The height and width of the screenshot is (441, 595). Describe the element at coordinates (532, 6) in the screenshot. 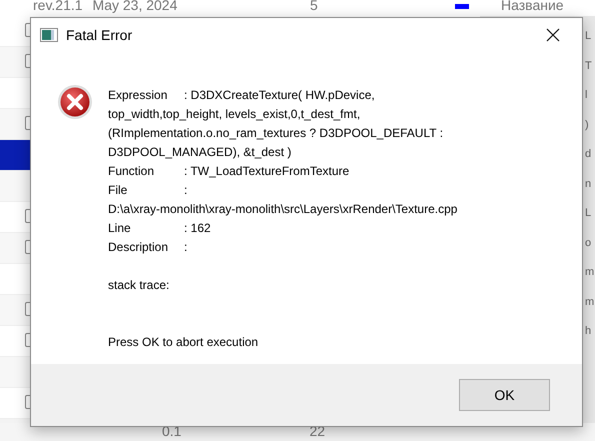

I see `column-header: Название` at that location.